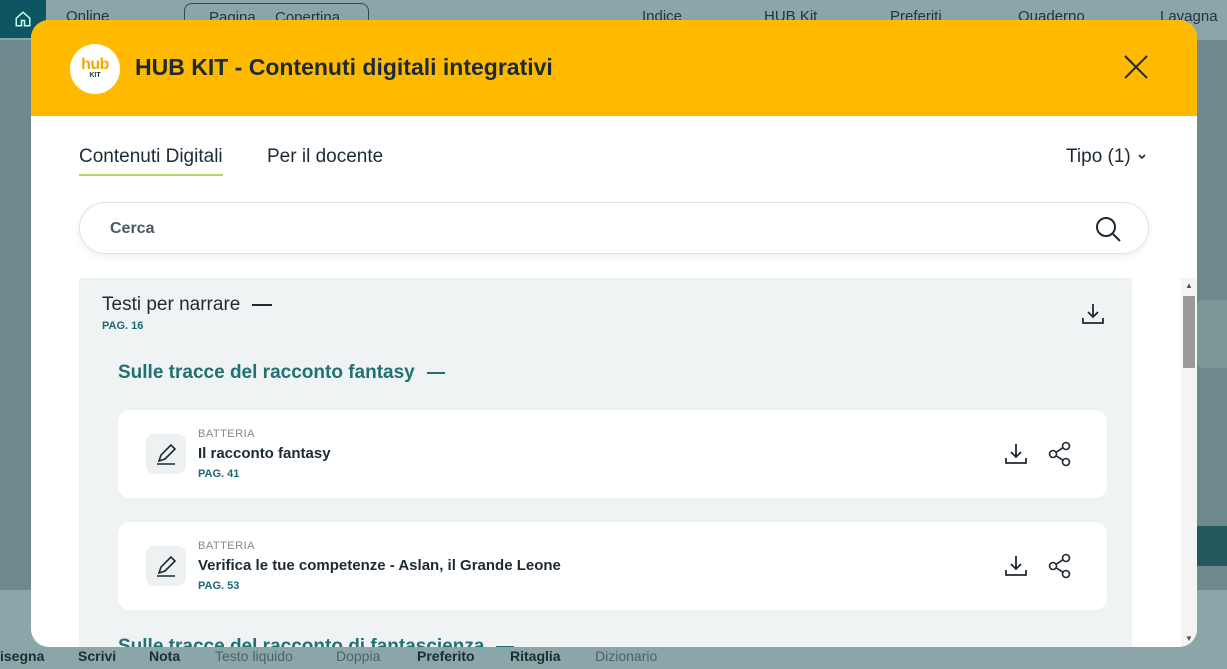 The height and width of the screenshot is (669, 1227). I want to click on scrollbar: ▲ ▼, so click(1189, 462).